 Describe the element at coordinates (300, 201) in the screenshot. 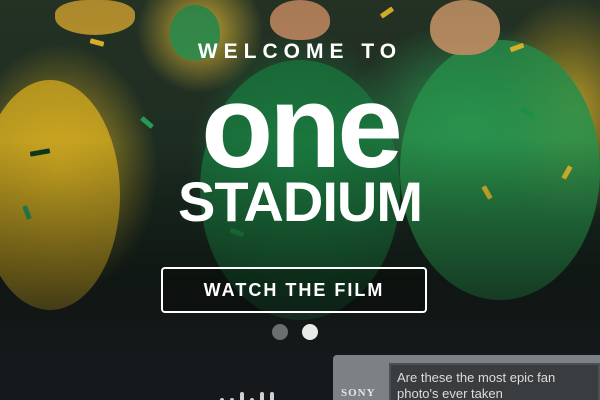

I see `logo-stadium: STADIUM` at that location.